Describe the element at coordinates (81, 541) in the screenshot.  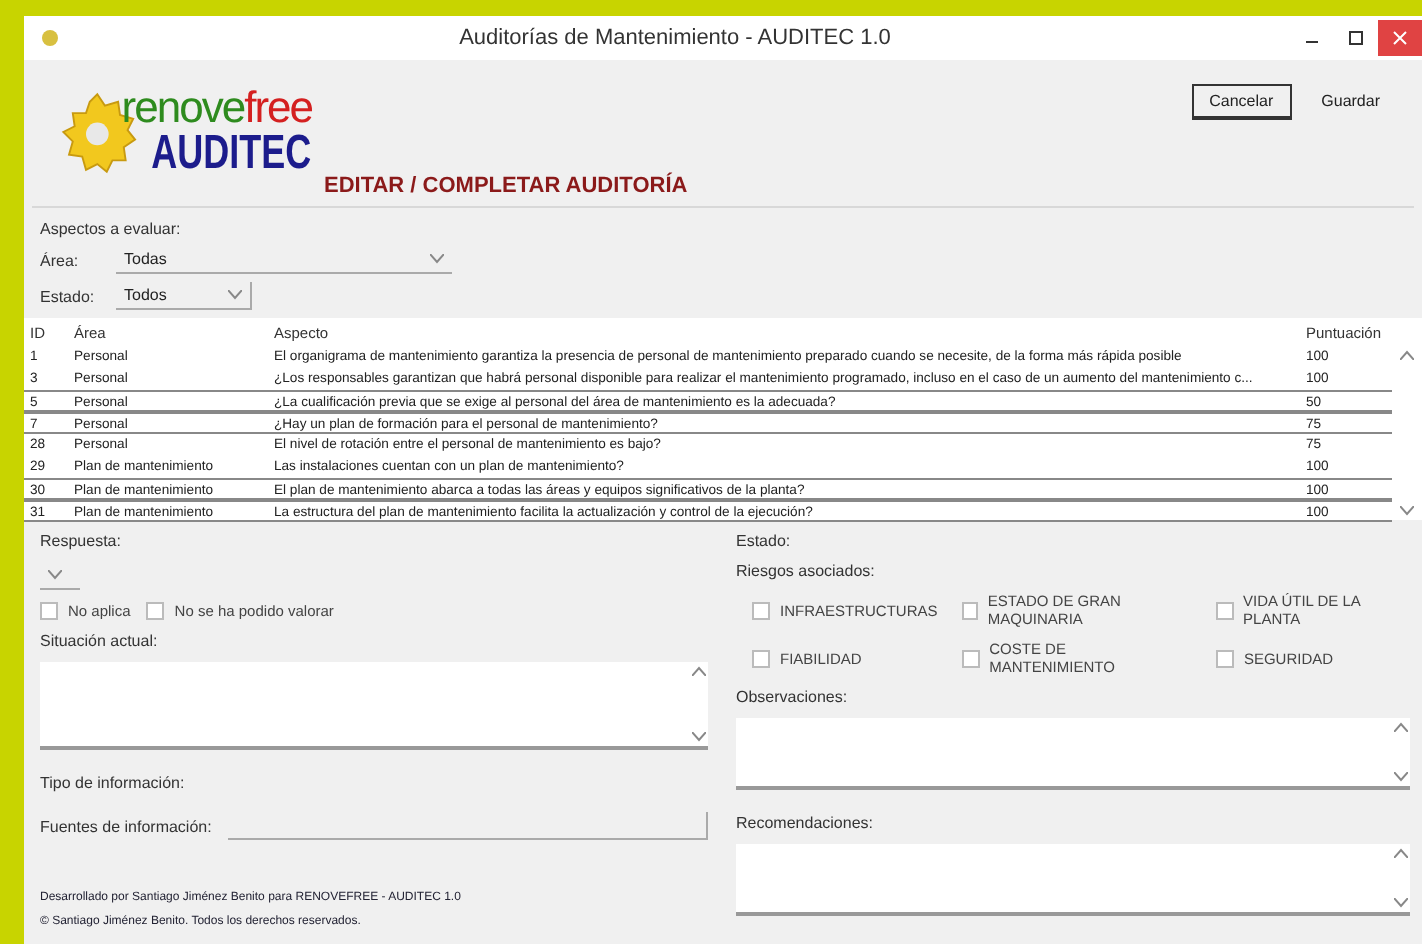
I see `answer-label: Respuesta:` at that location.